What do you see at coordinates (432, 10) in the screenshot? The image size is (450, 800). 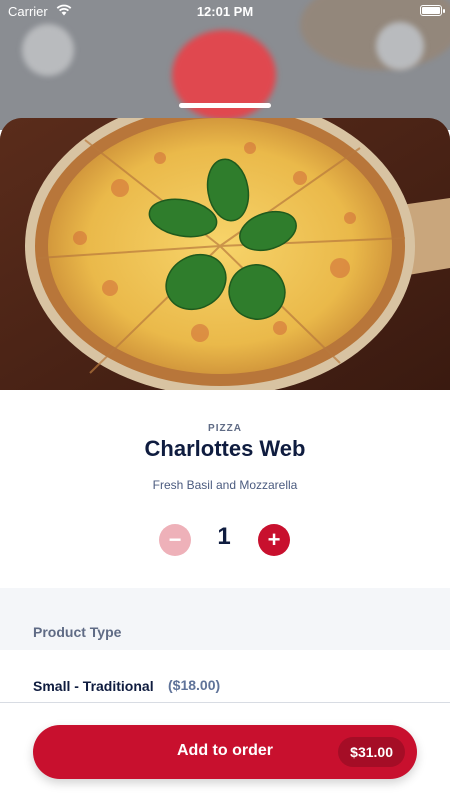 I see `battery-icon` at bounding box center [432, 10].